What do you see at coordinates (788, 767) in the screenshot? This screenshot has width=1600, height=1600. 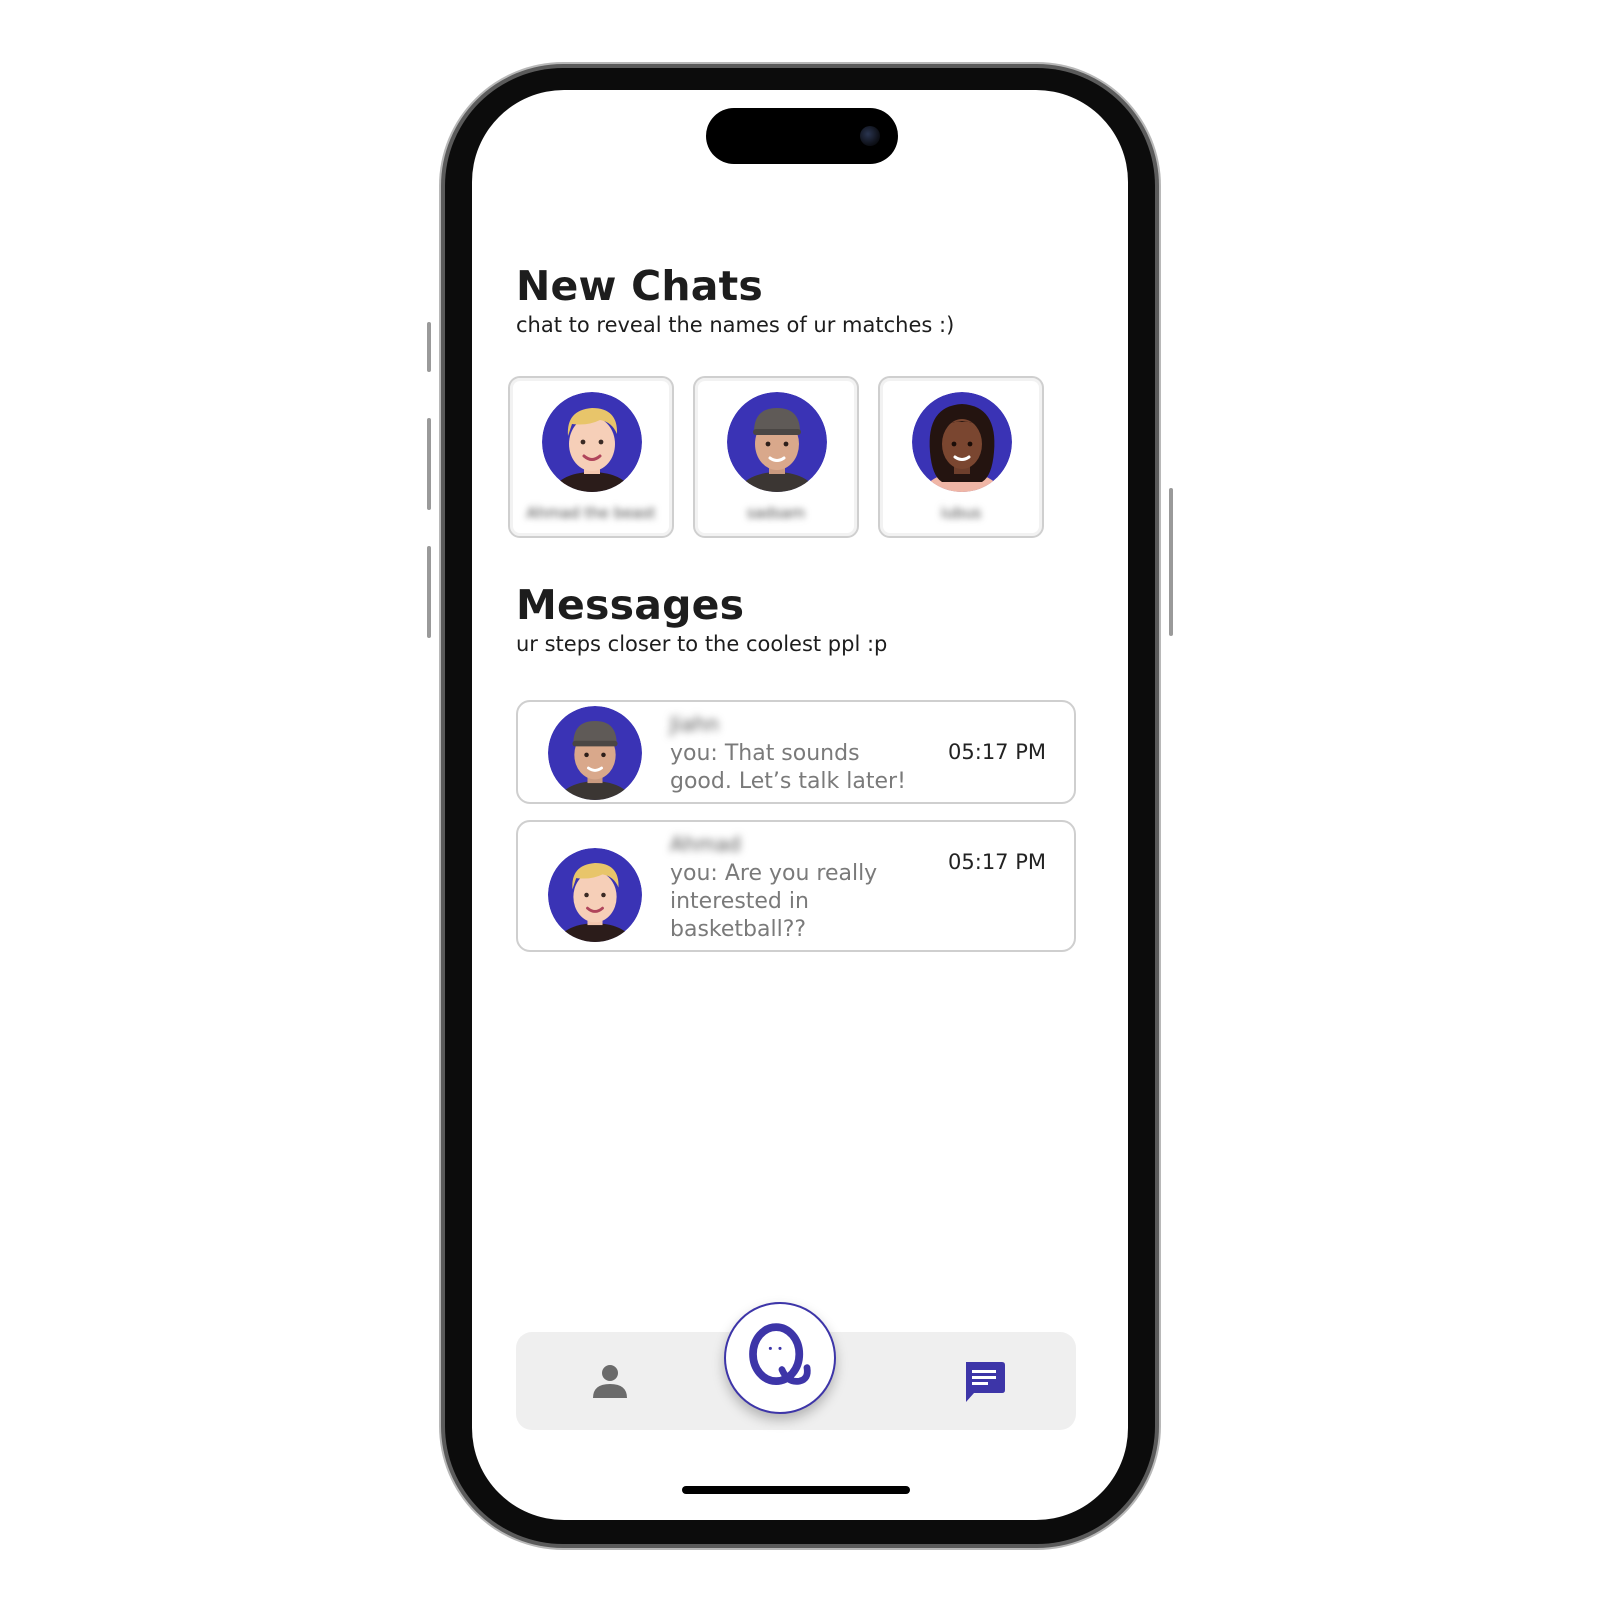 I see `message-preview: you: That sounds good. Let’s talk later!` at bounding box center [788, 767].